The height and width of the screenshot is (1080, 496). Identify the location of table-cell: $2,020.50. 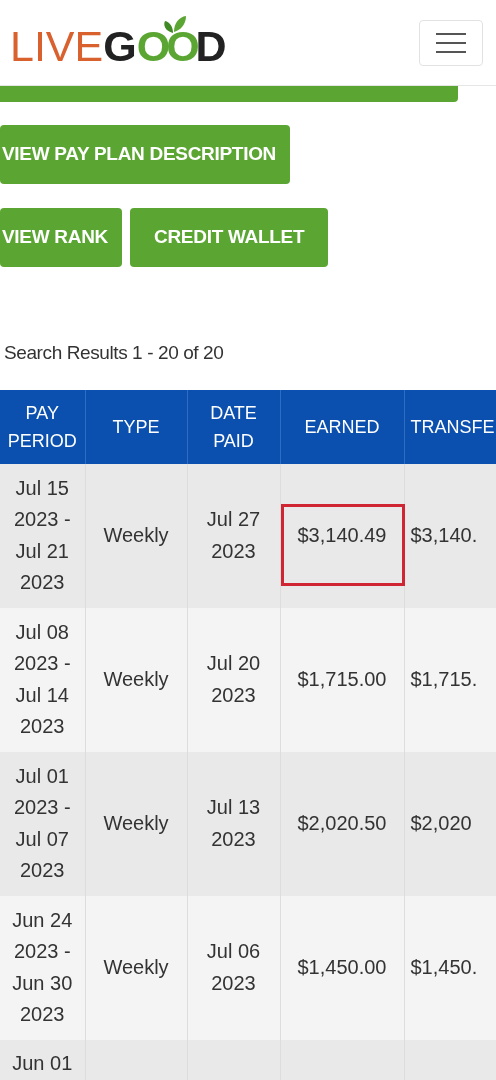
(342, 822).